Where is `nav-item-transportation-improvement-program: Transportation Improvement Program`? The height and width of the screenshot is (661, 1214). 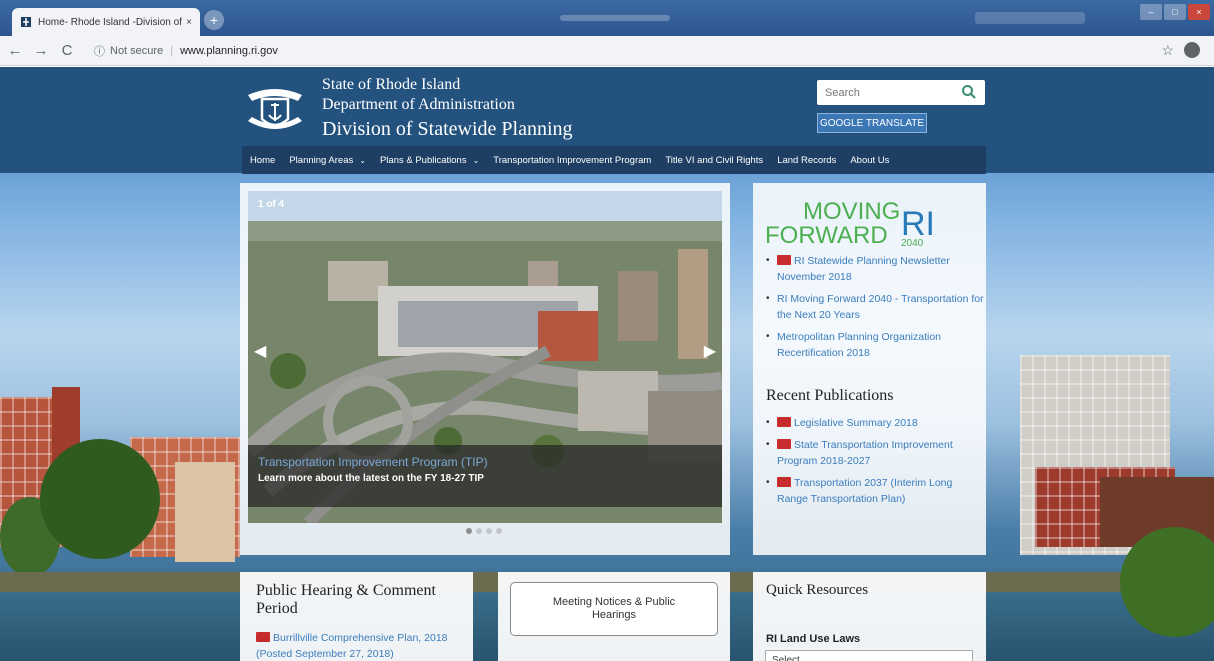
nav-item-transportation-improvement-program: Transportation Improvement Program is located at coordinates (572, 160).